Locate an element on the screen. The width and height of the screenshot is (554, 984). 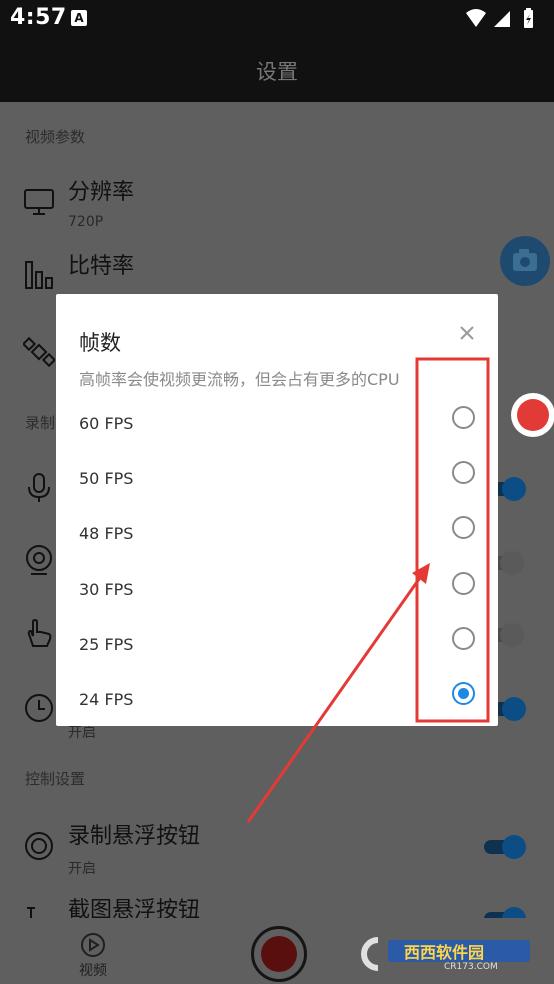
record-float-button is located at coordinates (532, 415).